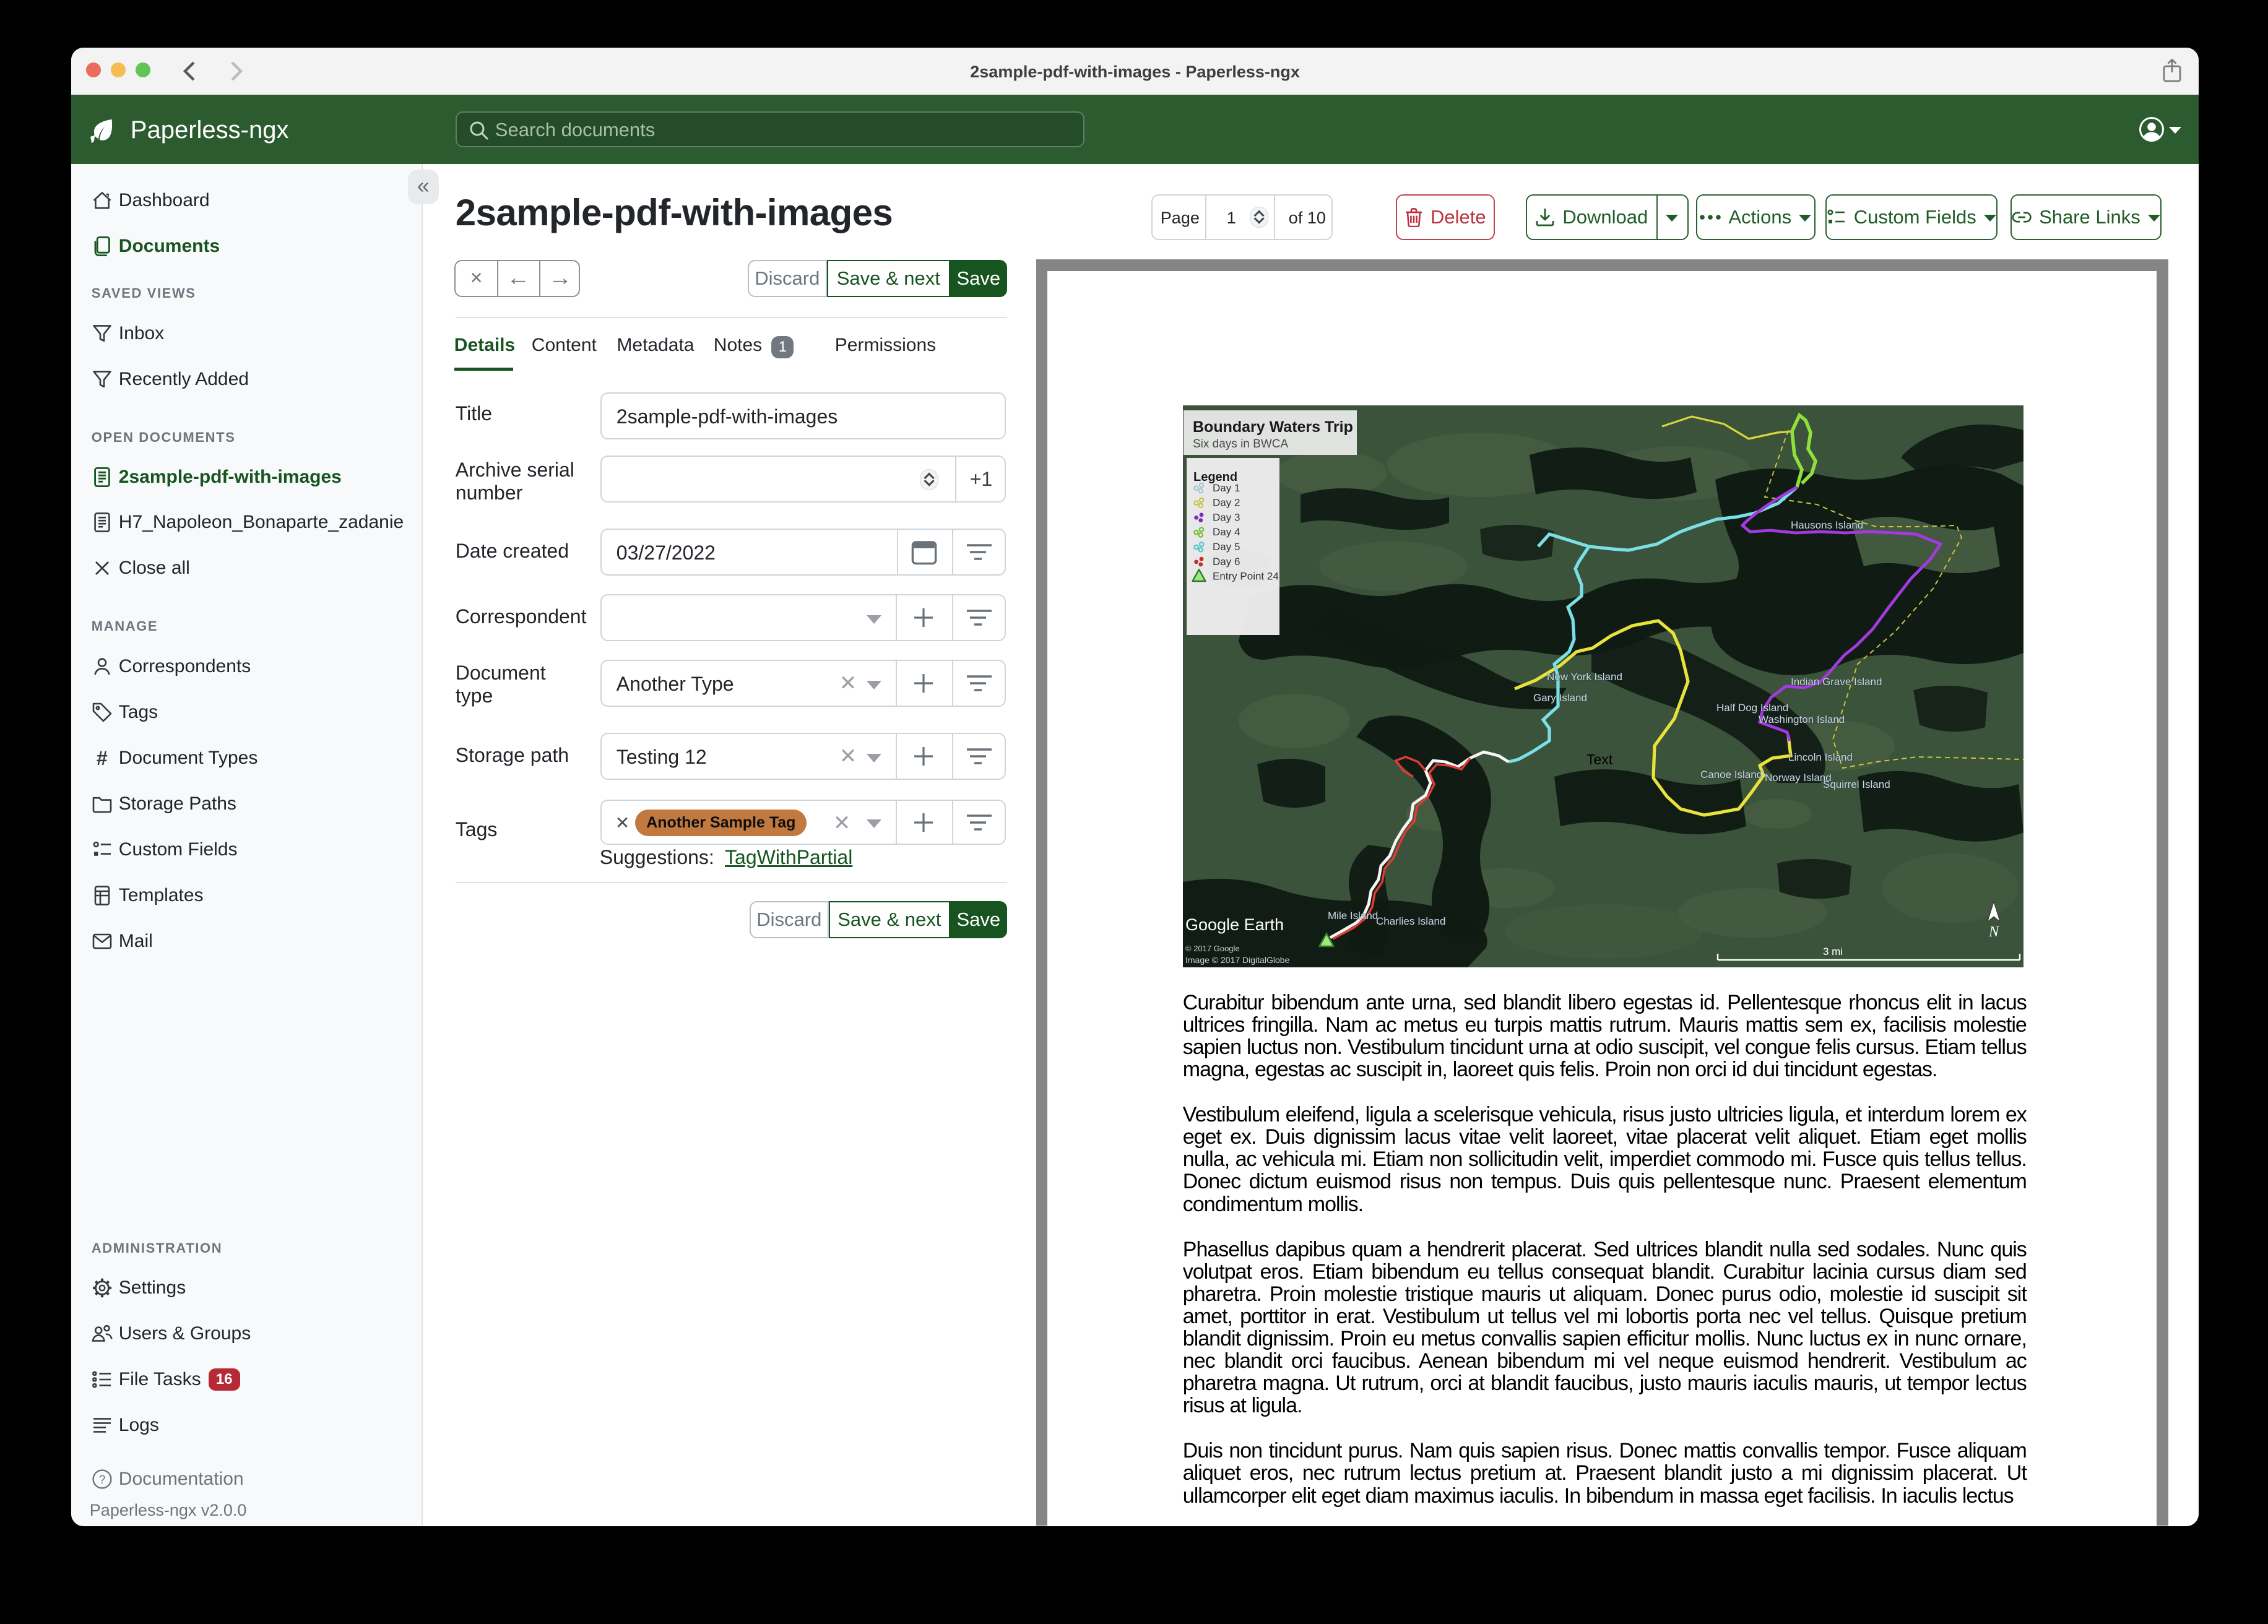 The height and width of the screenshot is (1624, 2268). What do you see at coordinates (1240, 444) in the screenshot?
I see `svg-text: Six days in BWCA` at bounding box center [1240, 444].